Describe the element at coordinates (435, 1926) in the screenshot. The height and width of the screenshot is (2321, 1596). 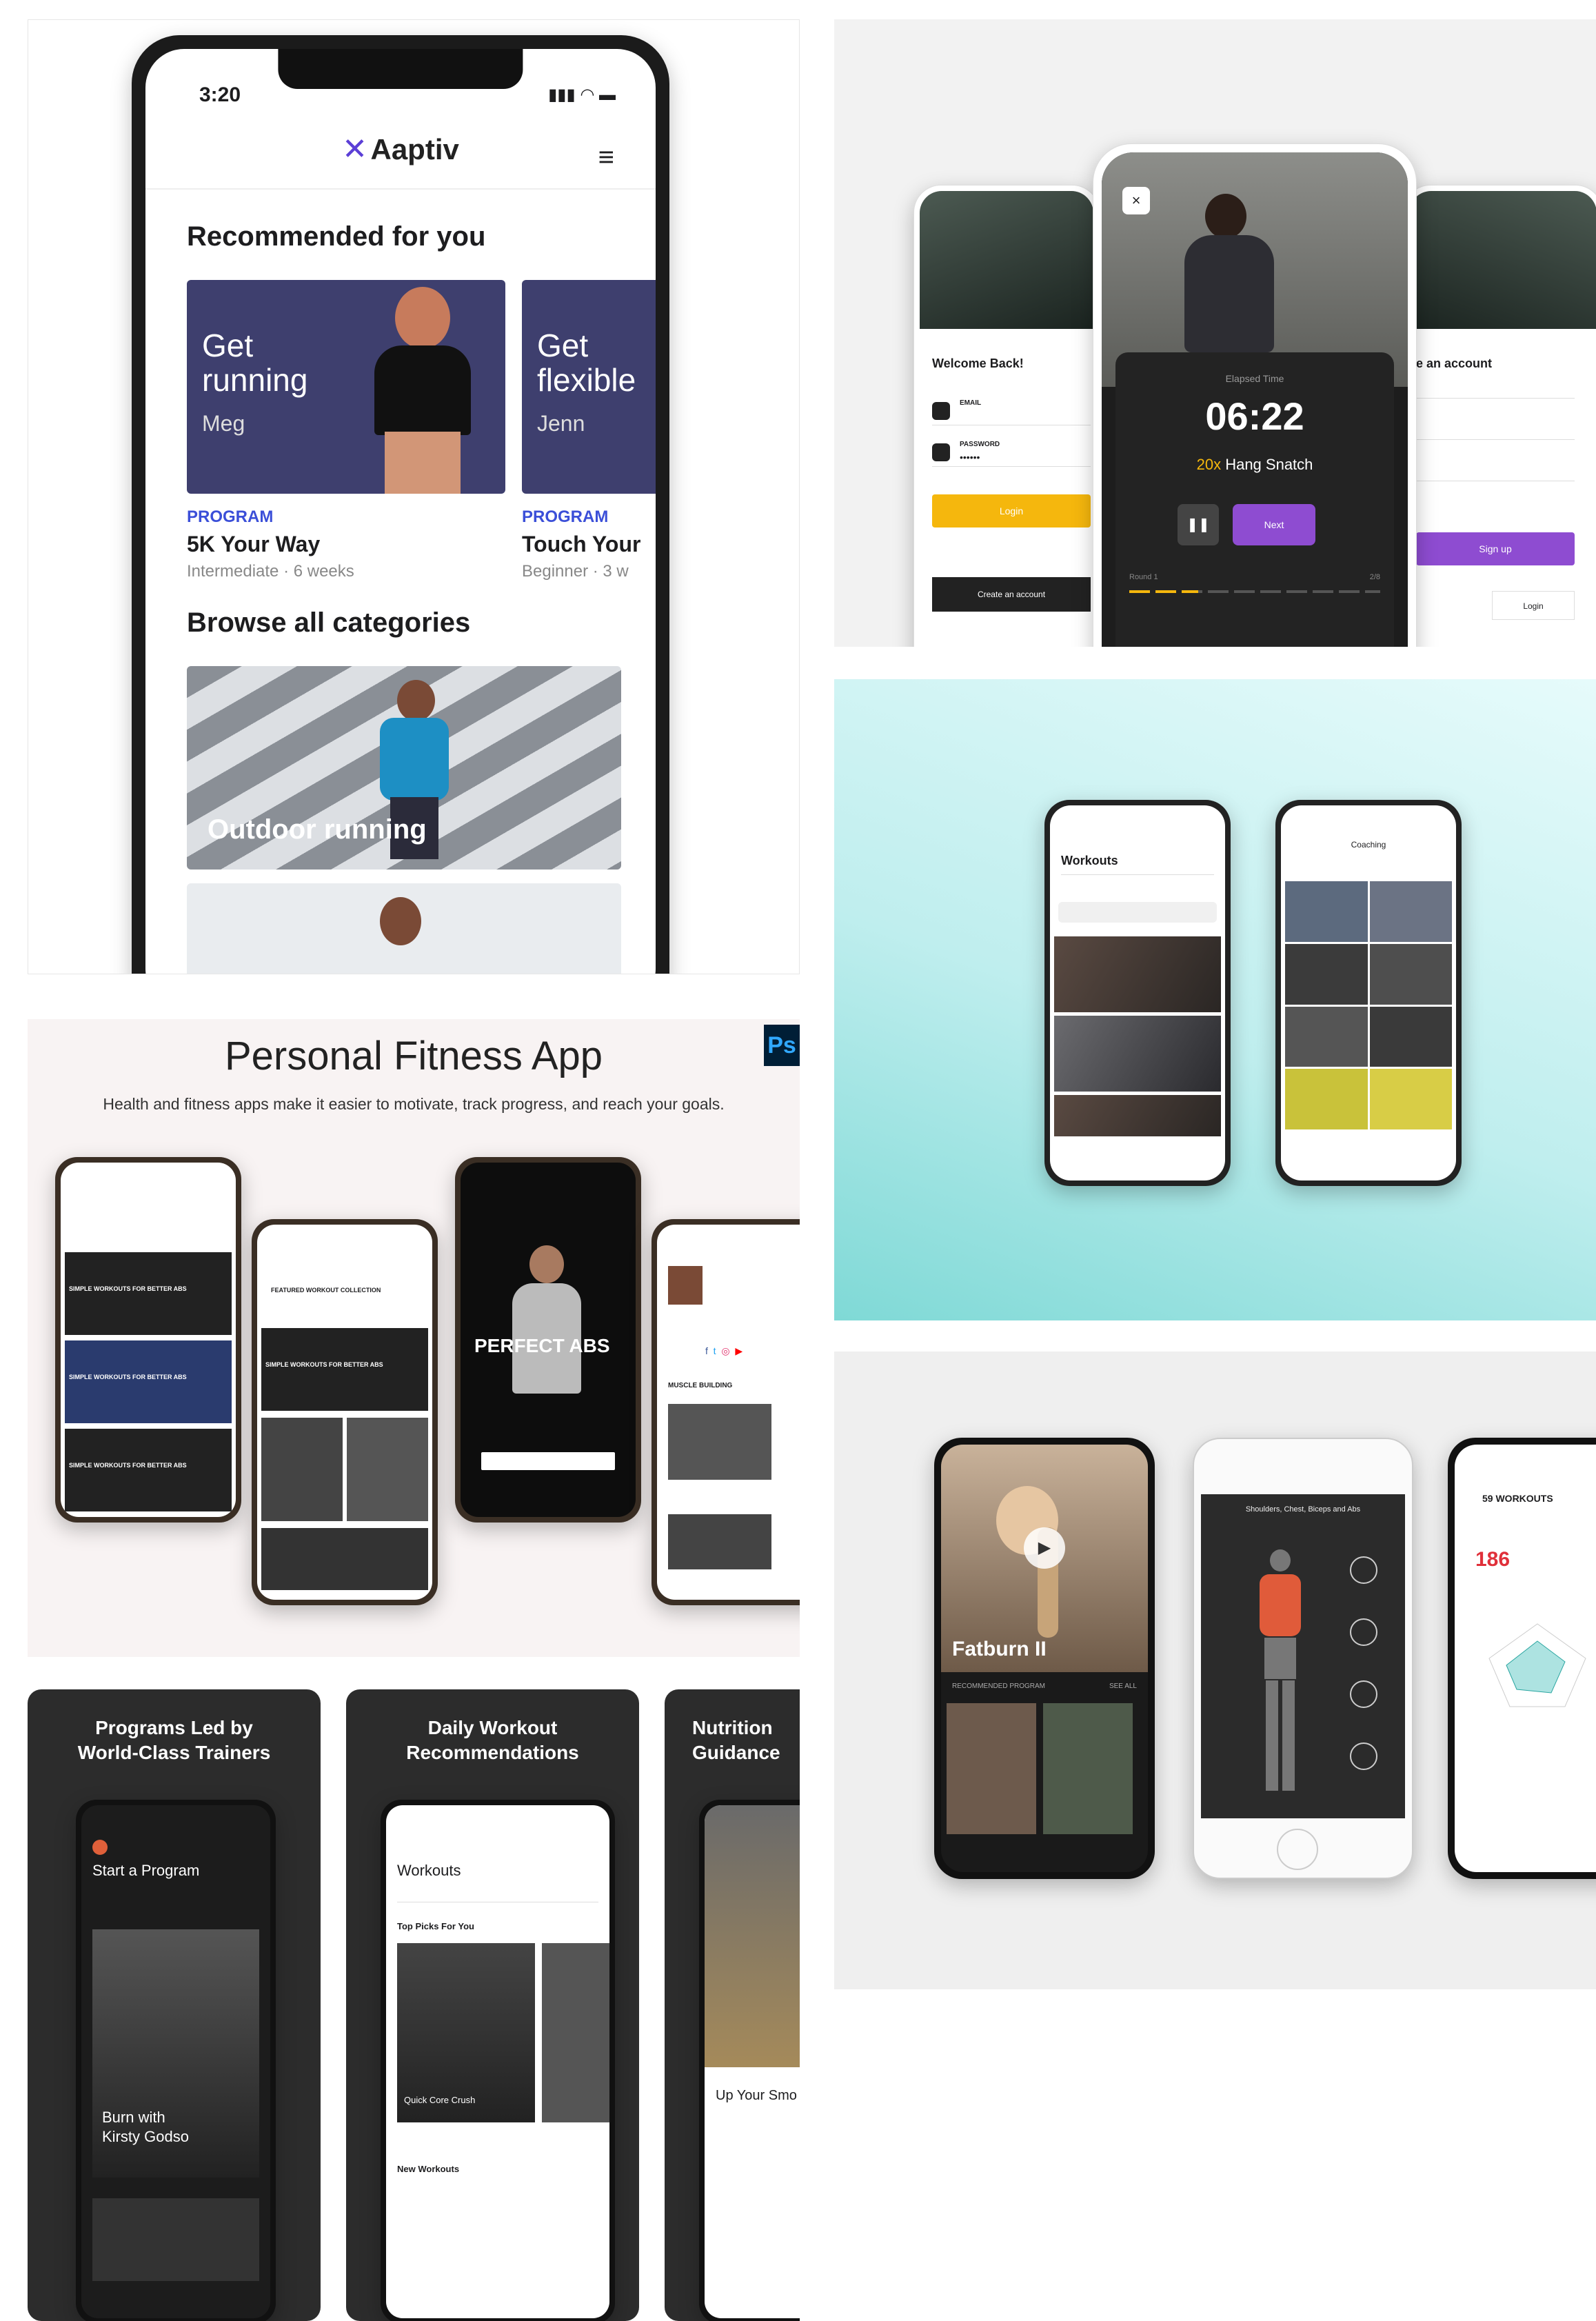
I see `section-label: Top Picks For You` at that location.